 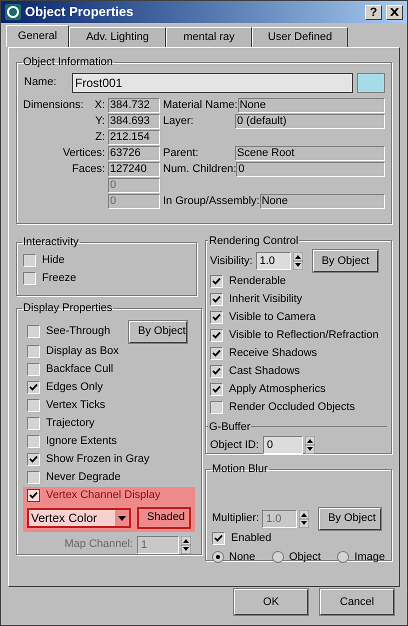 I want to click on checkbox: Never Degrade, so click(x=74, y=477).